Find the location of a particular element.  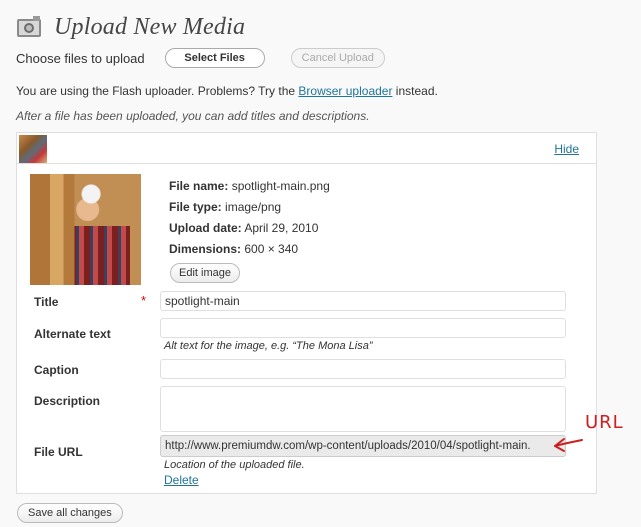

dimensions-label: Dimensions: is located at coordinates (205, 249).